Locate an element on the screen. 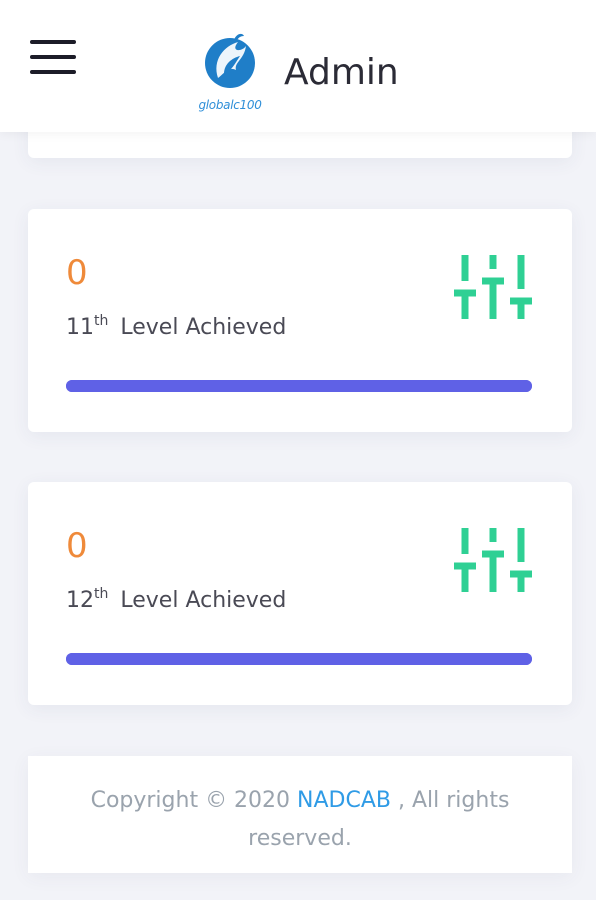 The image size is (596, 900). logo-text: globalc100 is located at coordinates (230, 105).